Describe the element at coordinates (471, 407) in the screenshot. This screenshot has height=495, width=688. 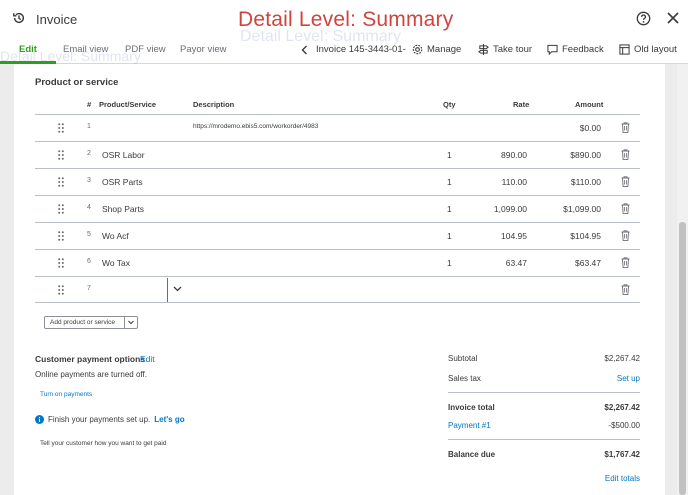
I see `invoice-total-label: Invoice total` at that location.